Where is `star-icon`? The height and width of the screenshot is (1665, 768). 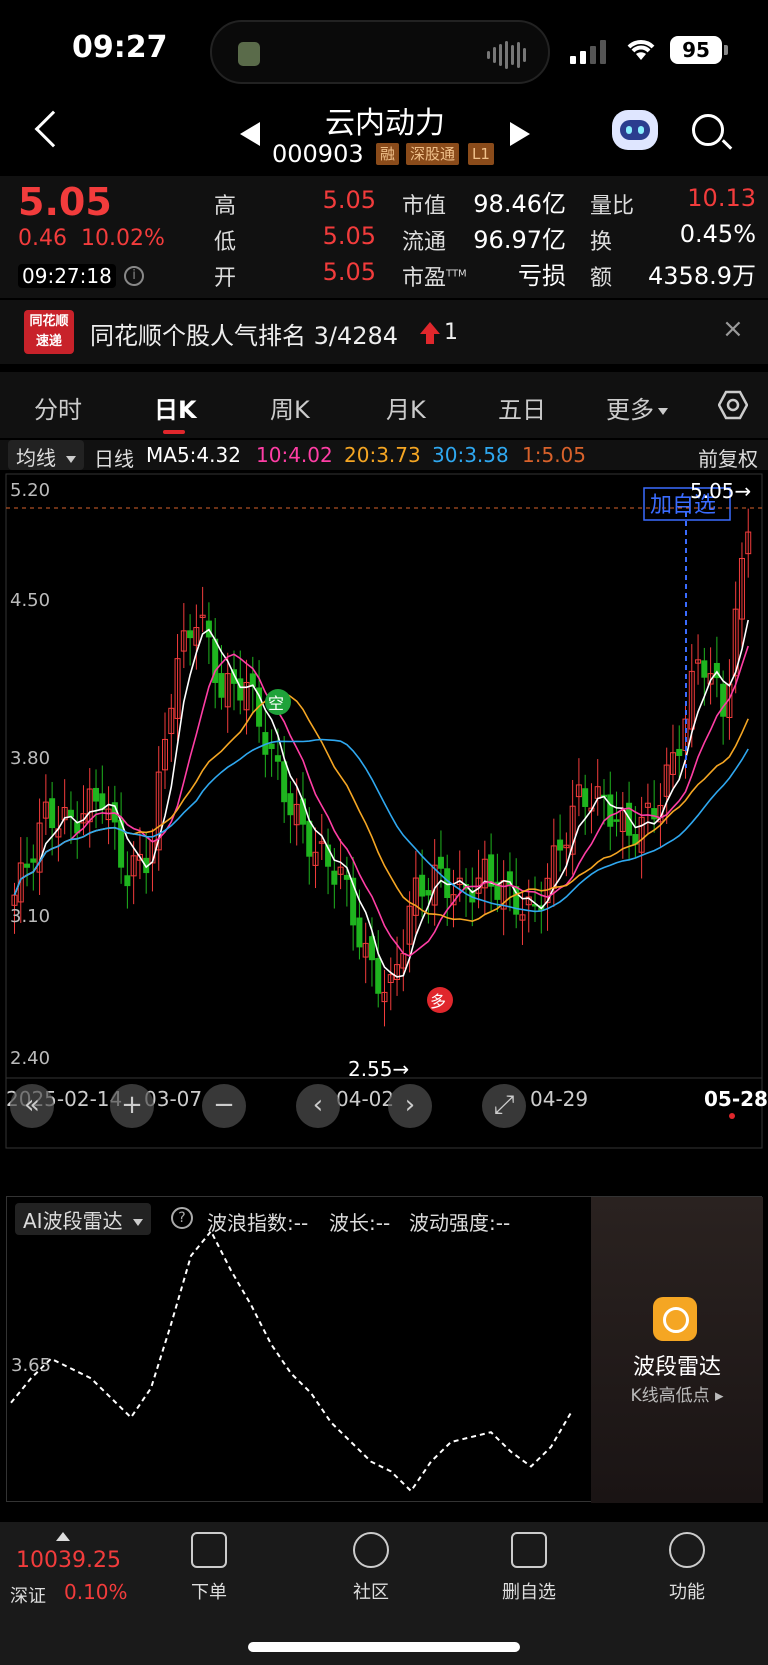 star-icon is located at coordinates (371, 1550).